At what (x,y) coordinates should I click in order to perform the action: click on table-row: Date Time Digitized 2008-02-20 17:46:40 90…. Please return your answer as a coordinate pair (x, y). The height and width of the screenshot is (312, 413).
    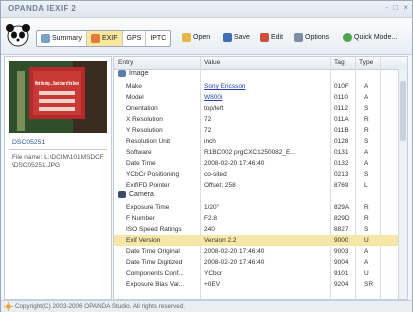
    Looking at the image, I should click on (256, 262).